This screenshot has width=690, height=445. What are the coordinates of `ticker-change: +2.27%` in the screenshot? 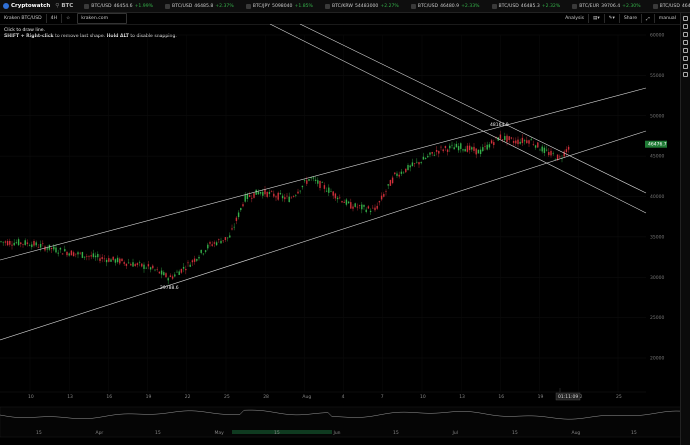 It's located at (389, 6).